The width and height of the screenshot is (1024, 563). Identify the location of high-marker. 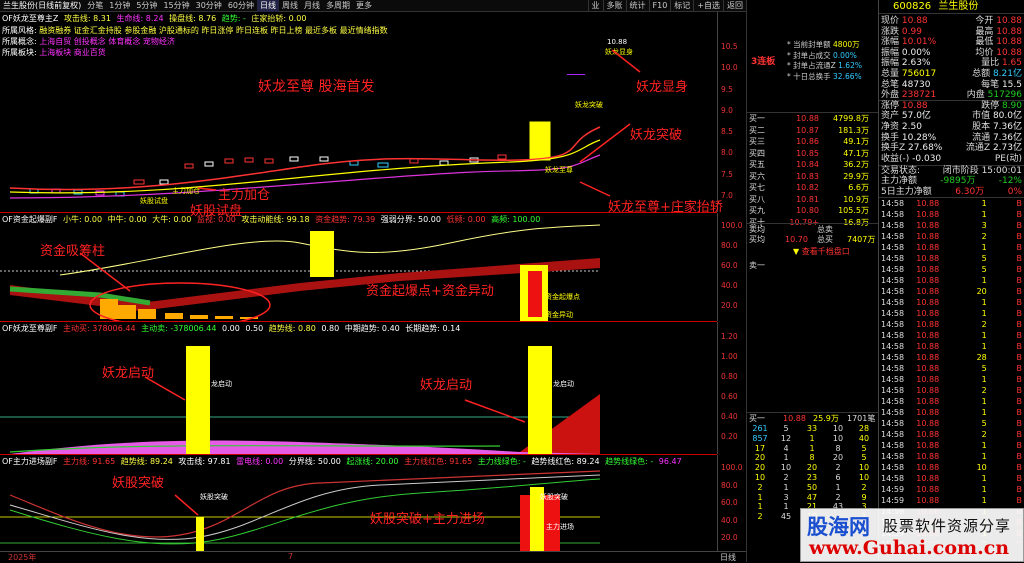
(576, 74).